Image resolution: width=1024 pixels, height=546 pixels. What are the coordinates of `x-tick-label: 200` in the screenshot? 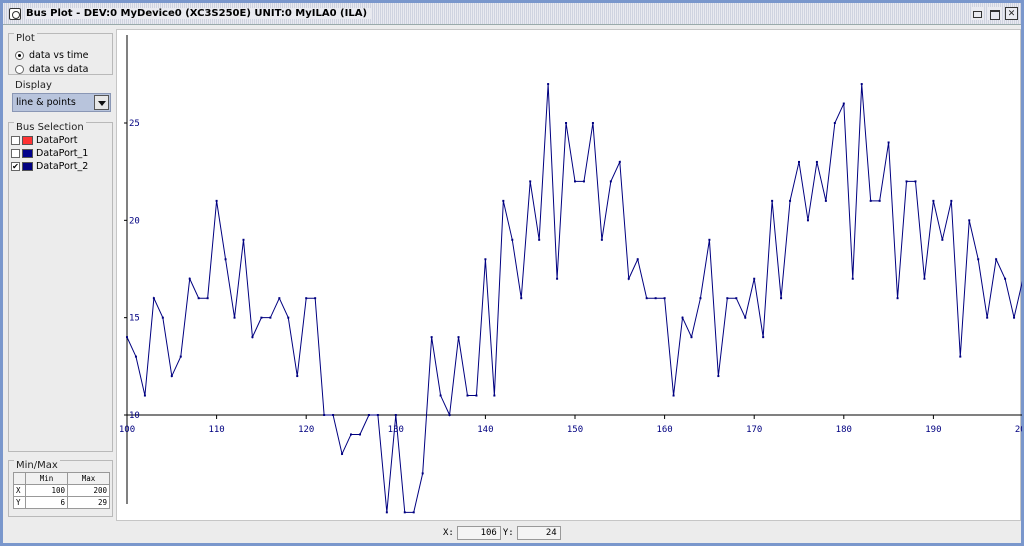 It's located at (1018, 430).